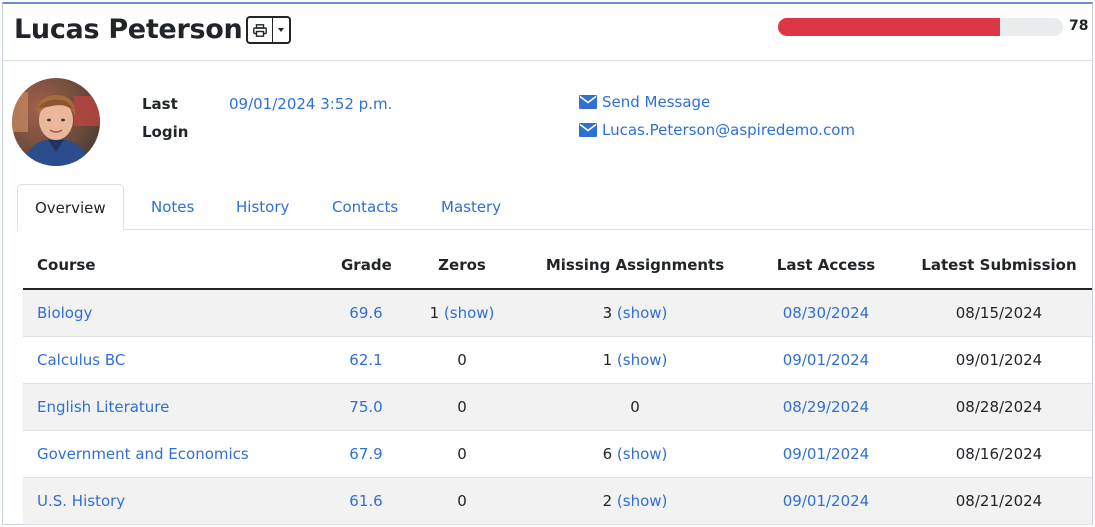  I want to click on printer-icon, so click(260, 30).